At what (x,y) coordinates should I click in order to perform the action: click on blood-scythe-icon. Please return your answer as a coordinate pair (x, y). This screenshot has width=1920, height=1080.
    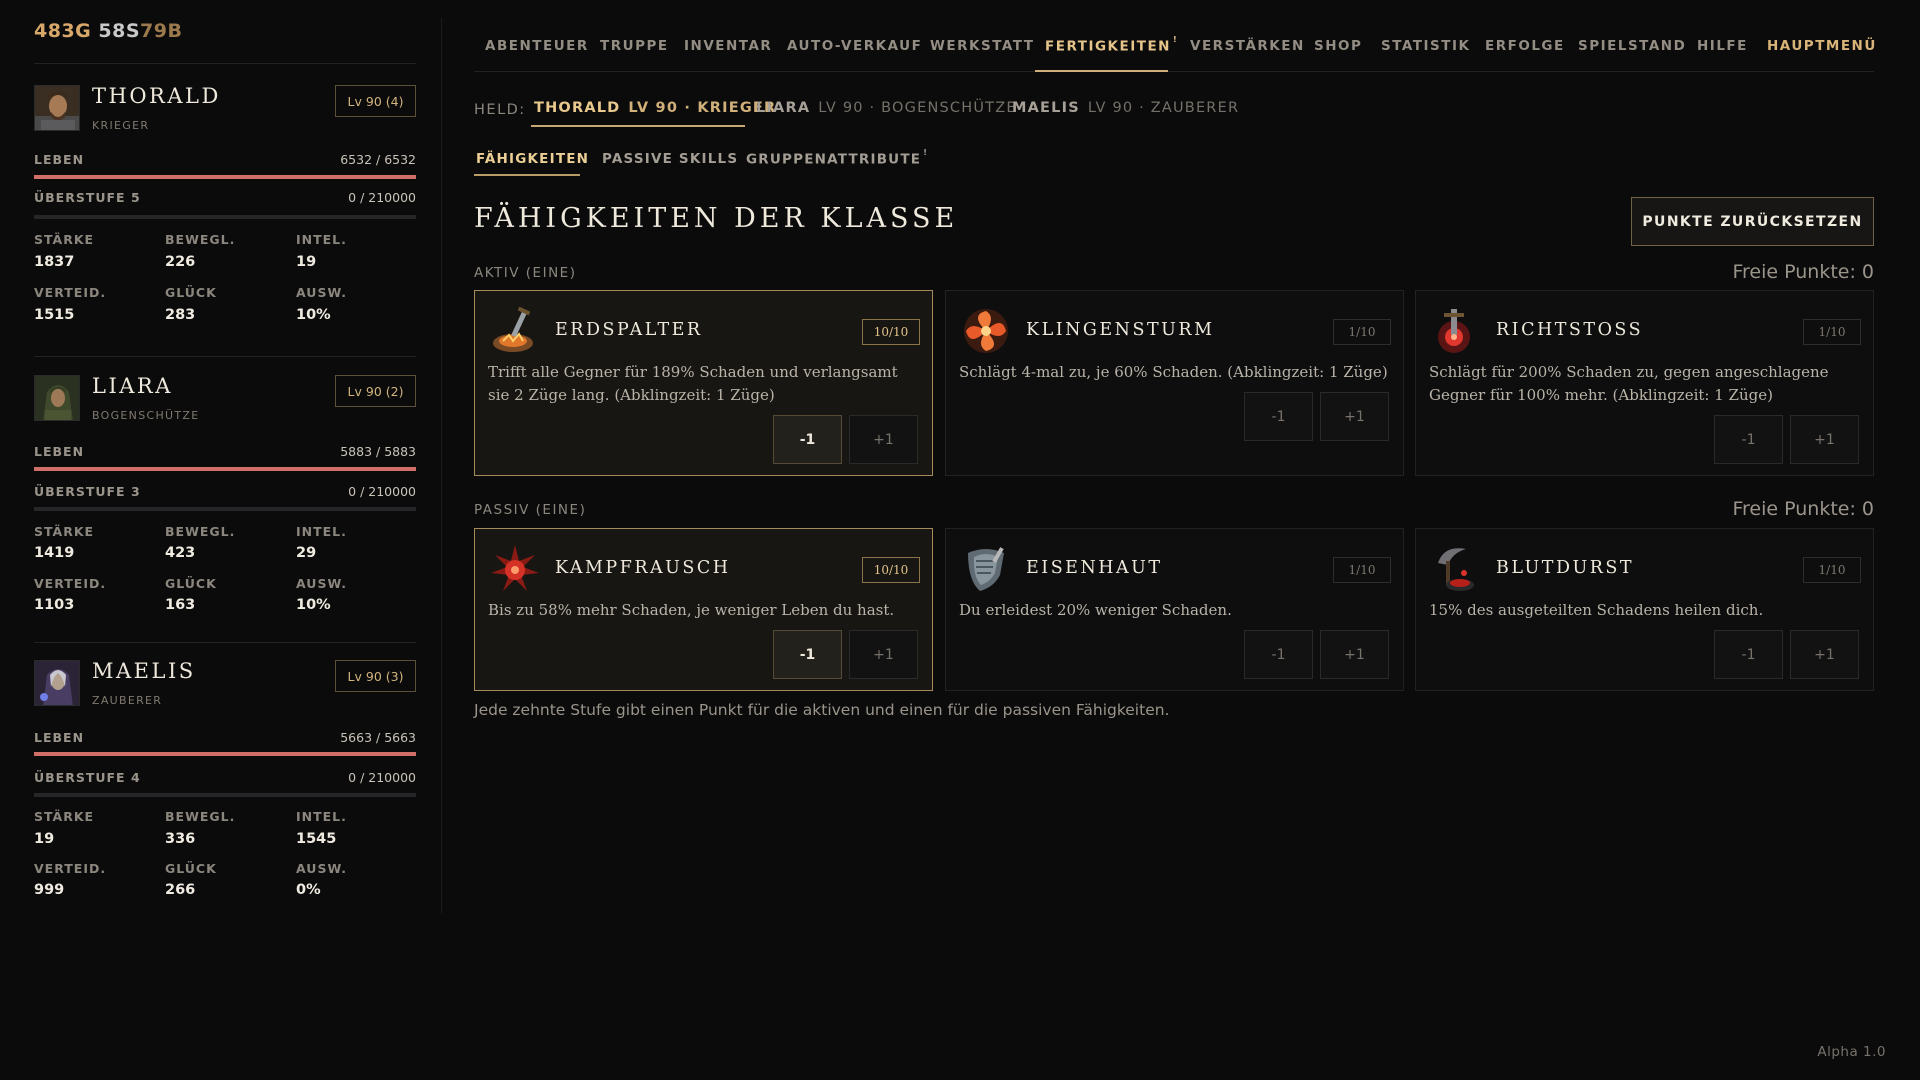
    Looking at the image, I should click on (1456, 569).